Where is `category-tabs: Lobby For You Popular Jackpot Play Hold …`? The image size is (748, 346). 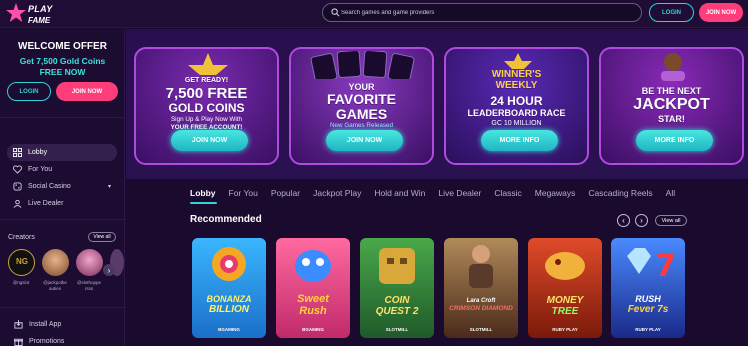 category-tabs: Lobby For You Popular Jackpot Play Hold … is located at coordinates (439, 194).